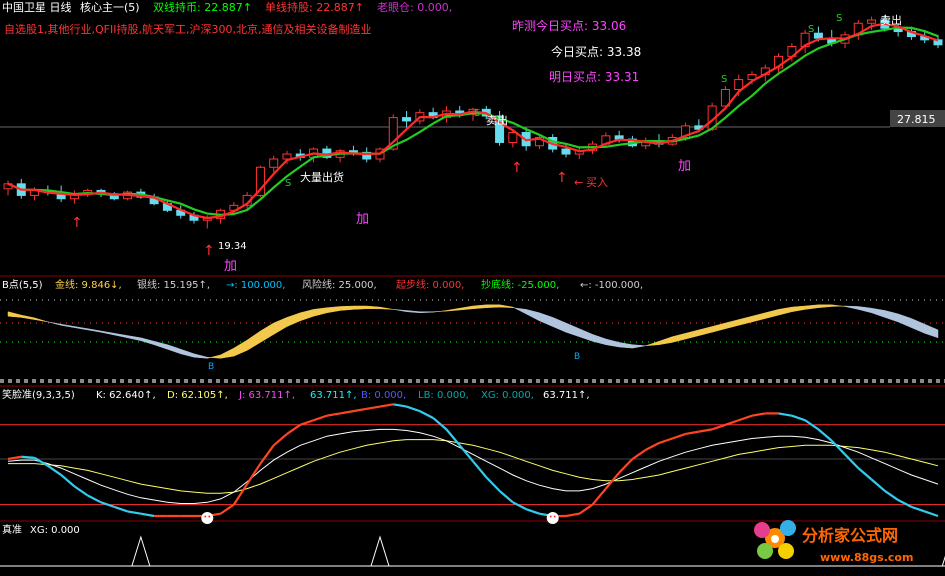 Image resolution: width=945 pixels, height=576 pixels. Describe the element at coordinates (596, 51) in the screenshot. I see `buy-point-today: 今日买点: 33.38` at that location.